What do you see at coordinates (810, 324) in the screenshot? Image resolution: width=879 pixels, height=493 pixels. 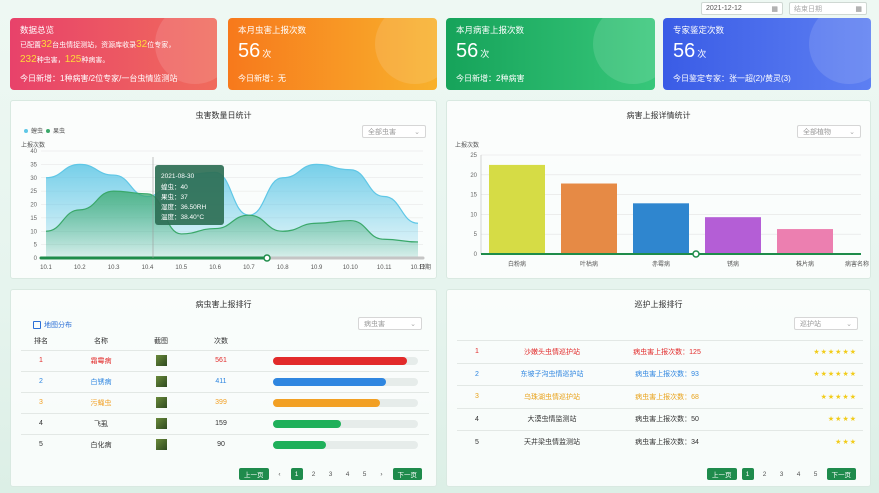 I see `patrol-filter-value: 巡护站` at bounding box center [810, 324].